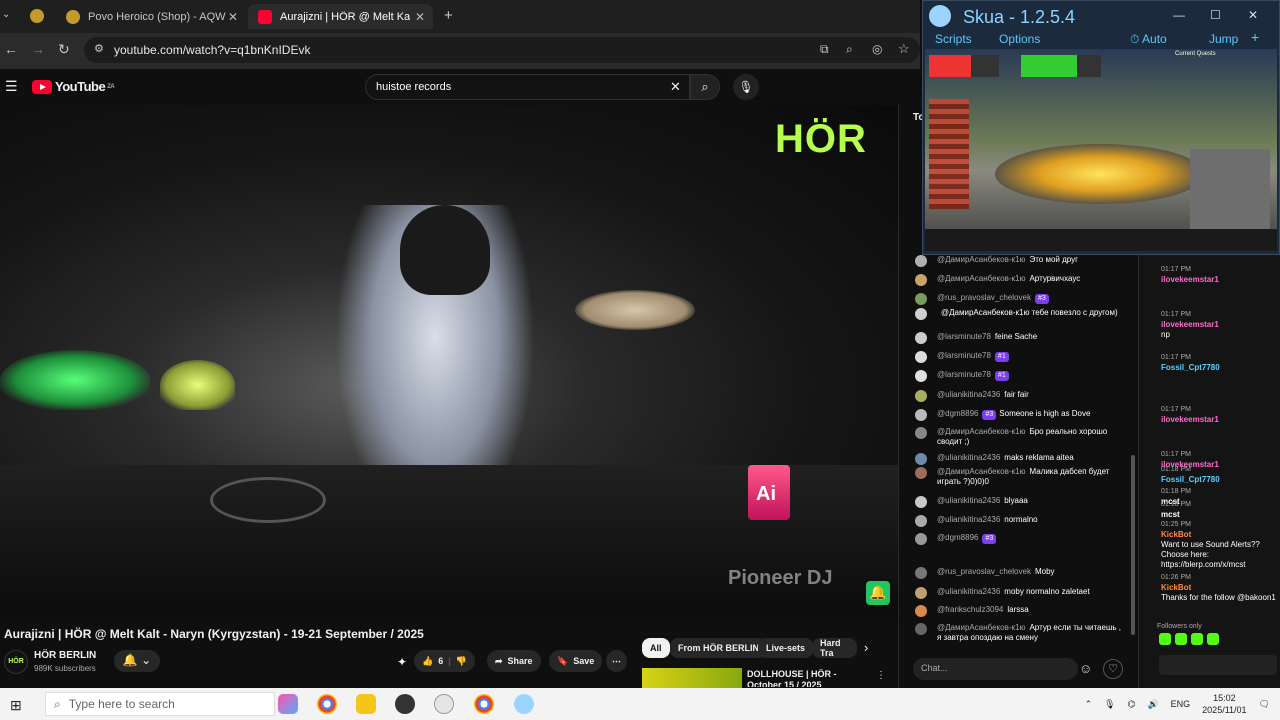  Describe the element at coordinates (151, 16) in the screenshot. I see `tab-povo-heroico: Povo Heroico (Shop) - AQW ✕` at that location.